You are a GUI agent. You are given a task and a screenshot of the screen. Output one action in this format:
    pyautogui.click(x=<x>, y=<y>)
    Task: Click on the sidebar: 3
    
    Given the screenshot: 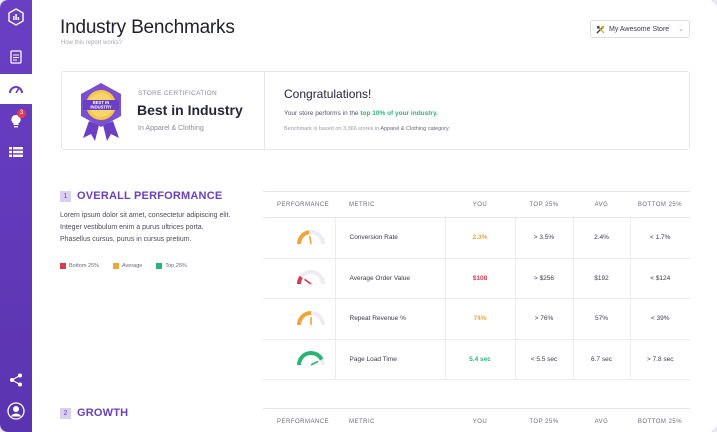 What is the action you would take?
    pyautogui.click(x=16, y=216)
    